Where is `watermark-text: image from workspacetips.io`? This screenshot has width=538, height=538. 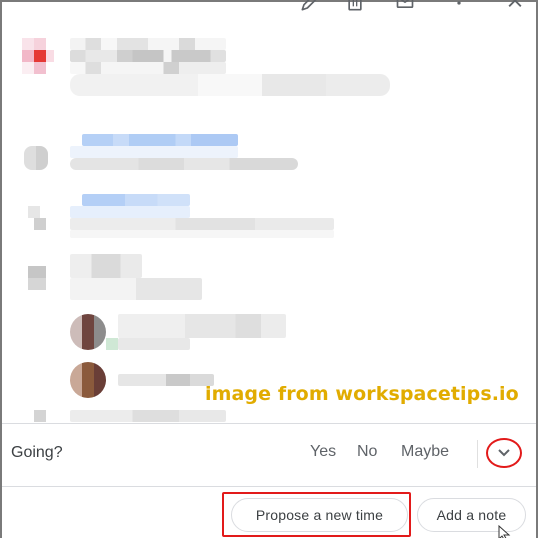
watermark-text: image from workspacetips.io is located at coordinates (362, 394).